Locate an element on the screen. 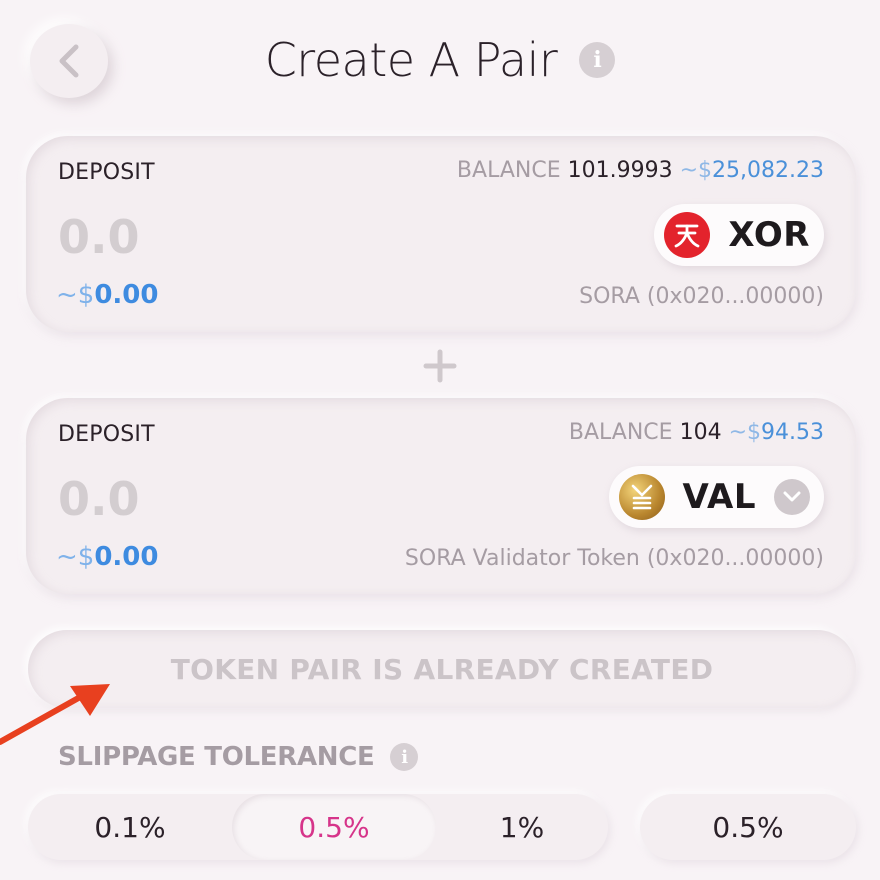 The image size is (880, 880). slippage-header: SLIPPAGE TOLERANCE i is located at coordinates (238, 757).